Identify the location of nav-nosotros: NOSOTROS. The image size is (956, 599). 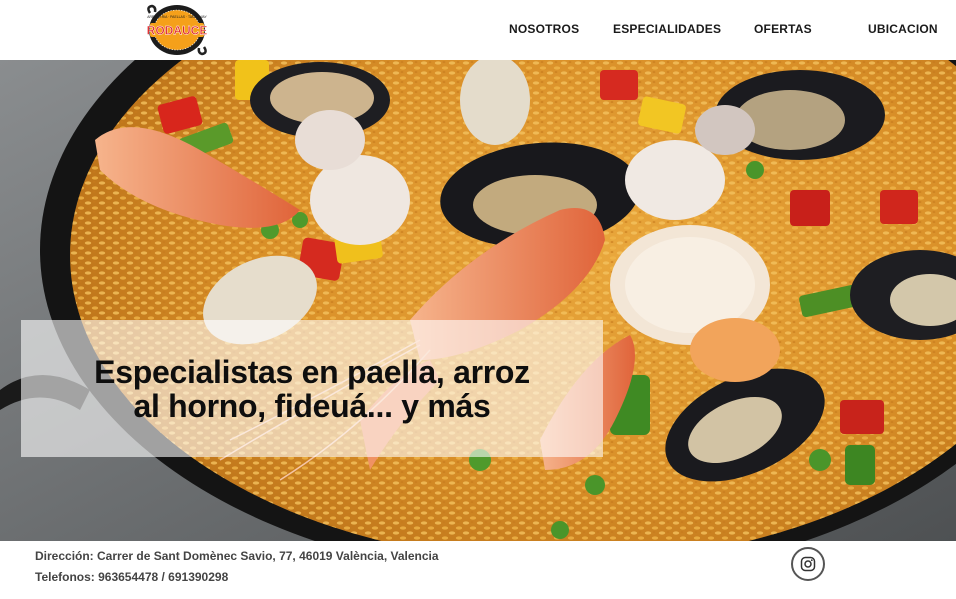
(544, 29).